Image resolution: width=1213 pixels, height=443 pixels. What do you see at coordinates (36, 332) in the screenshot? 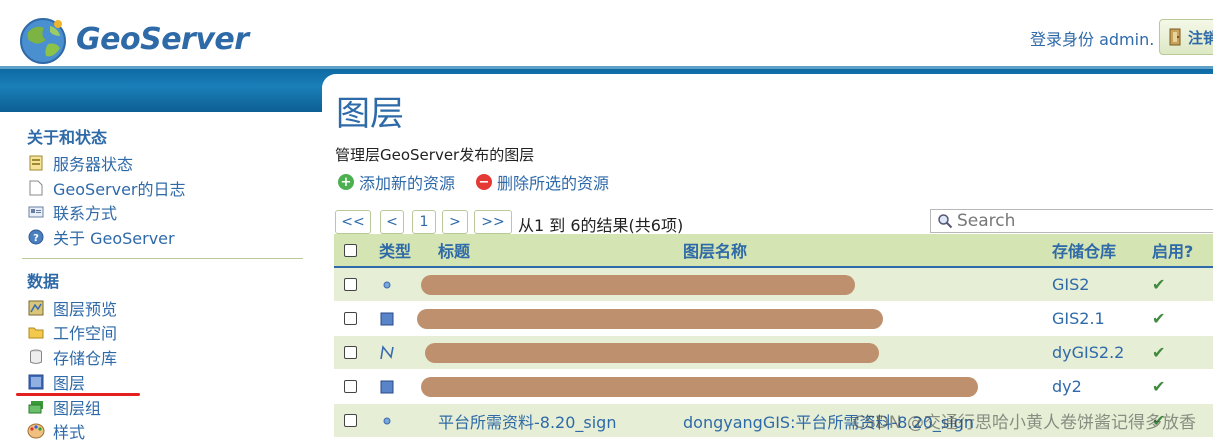
I see `folder-icon` at bounding box center [36, 332].